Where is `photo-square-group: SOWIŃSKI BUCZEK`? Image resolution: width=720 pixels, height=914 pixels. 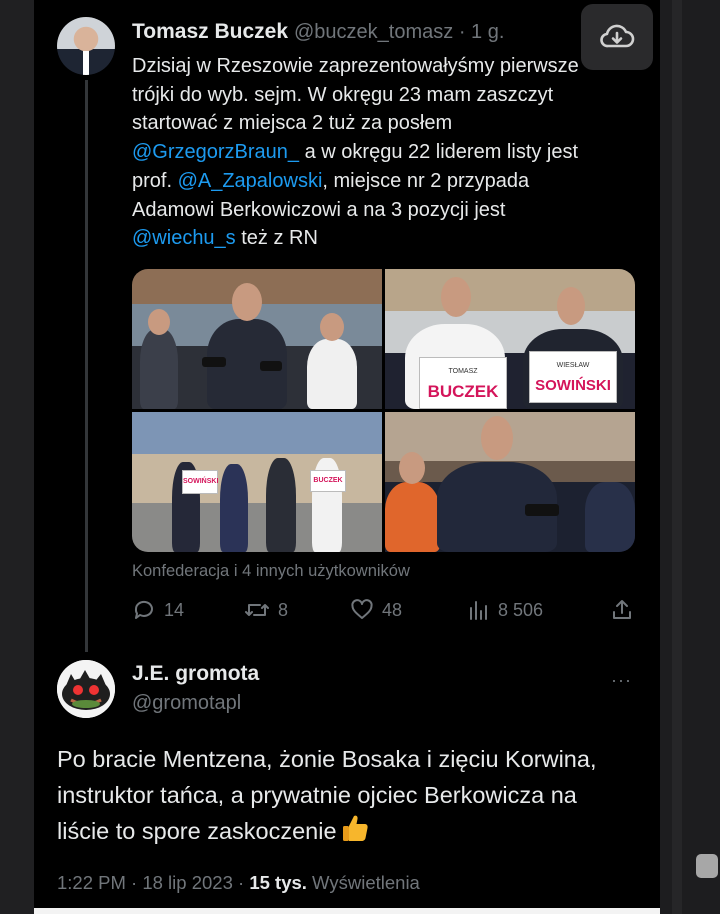
photo-square-group: SOWIŃSKI BUCZEK is located at coordinates (257, 482).